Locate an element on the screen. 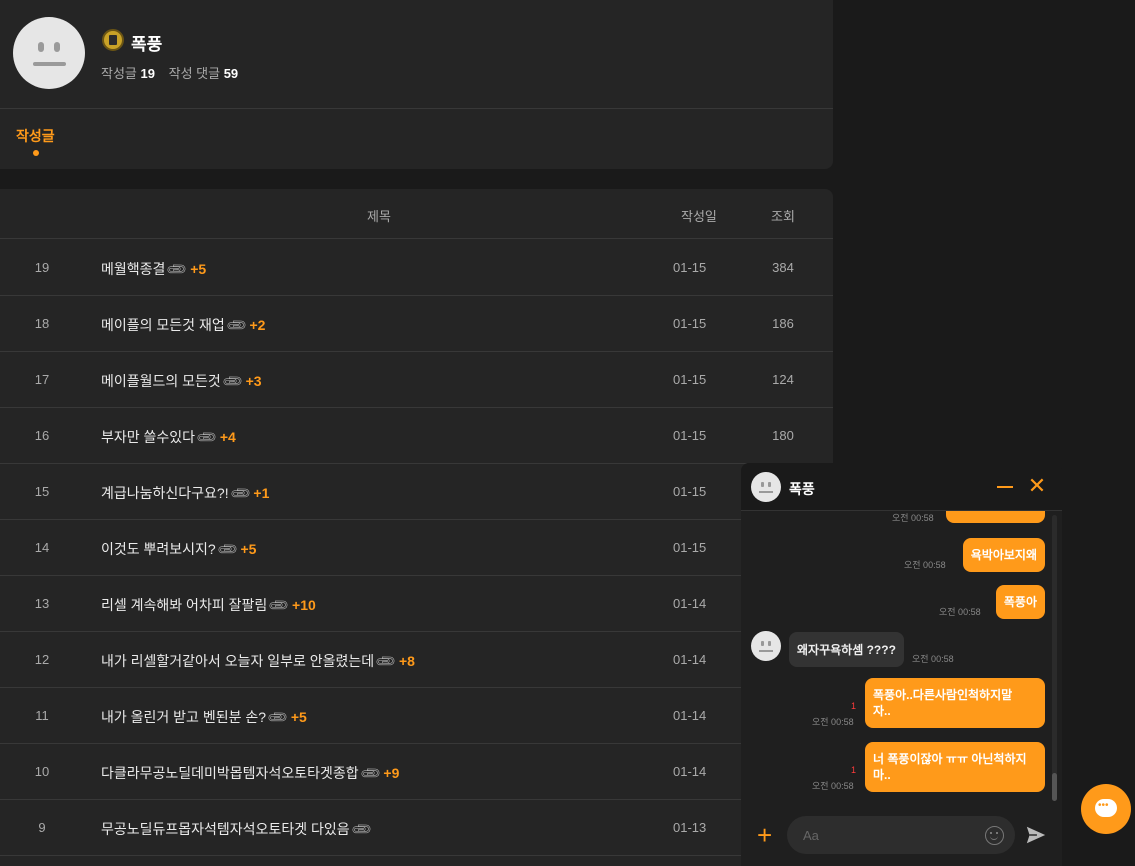 The width and height of the screenshot is (1135, 866). message-line: 자.. is located at coordinates (882, 711).